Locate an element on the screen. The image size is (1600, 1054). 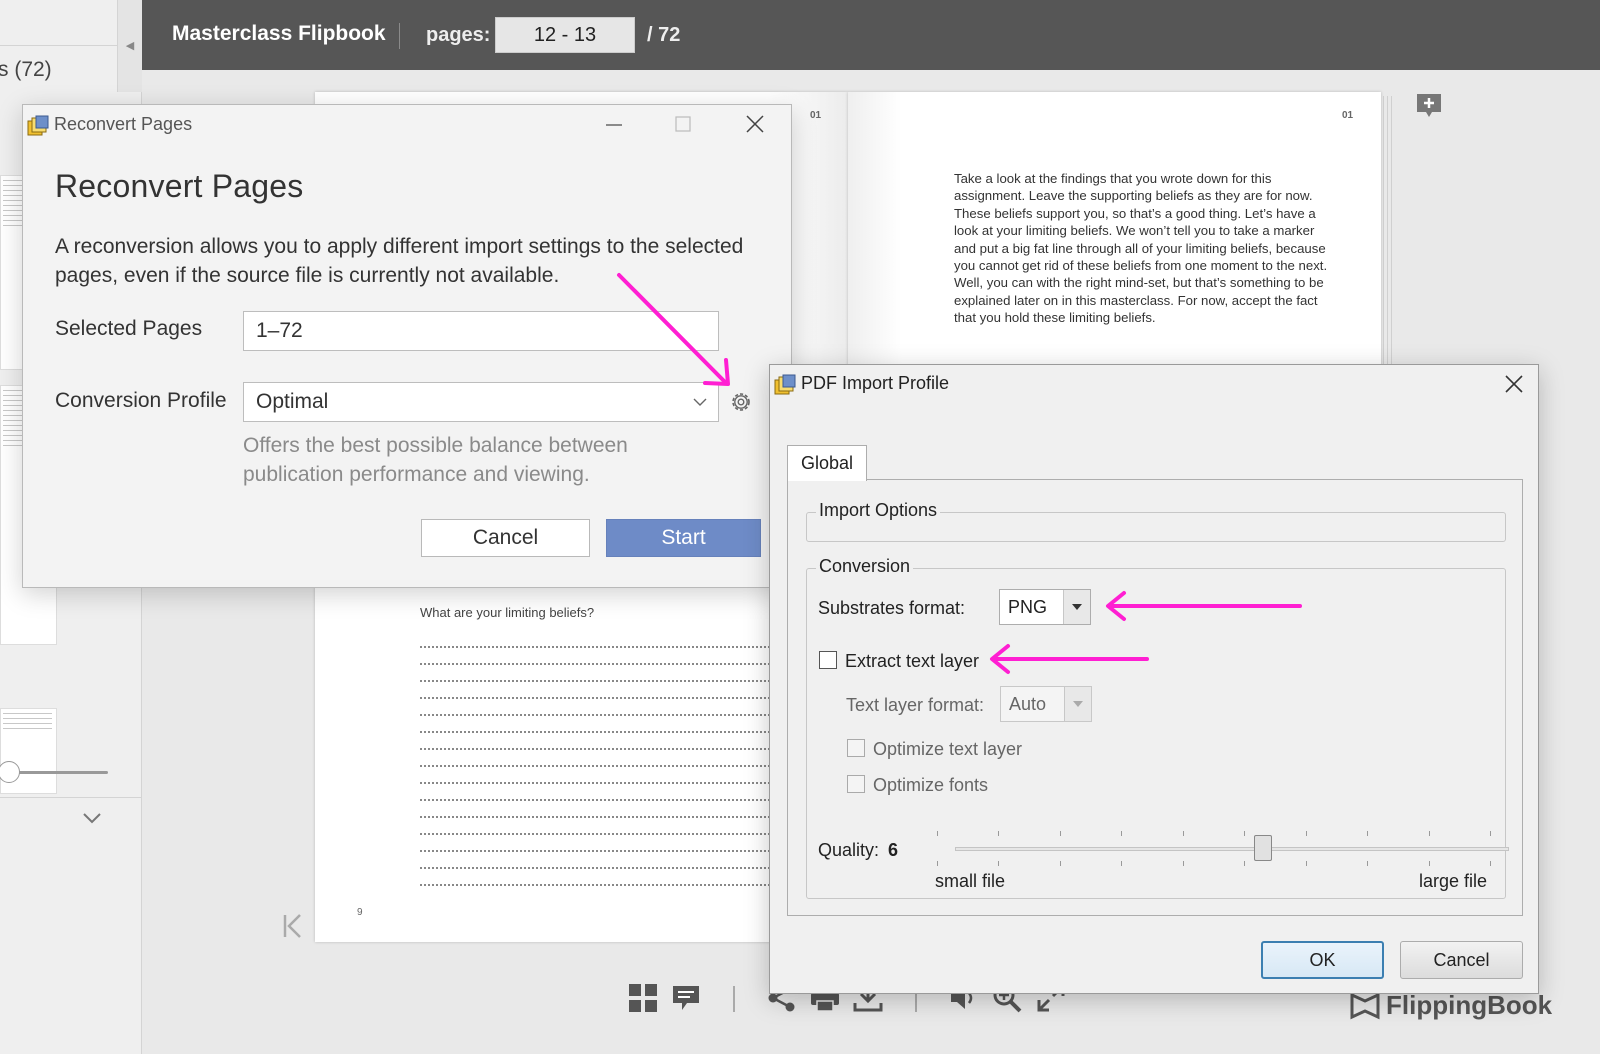
quality-value: 6 is located at coordinates (893, 850).